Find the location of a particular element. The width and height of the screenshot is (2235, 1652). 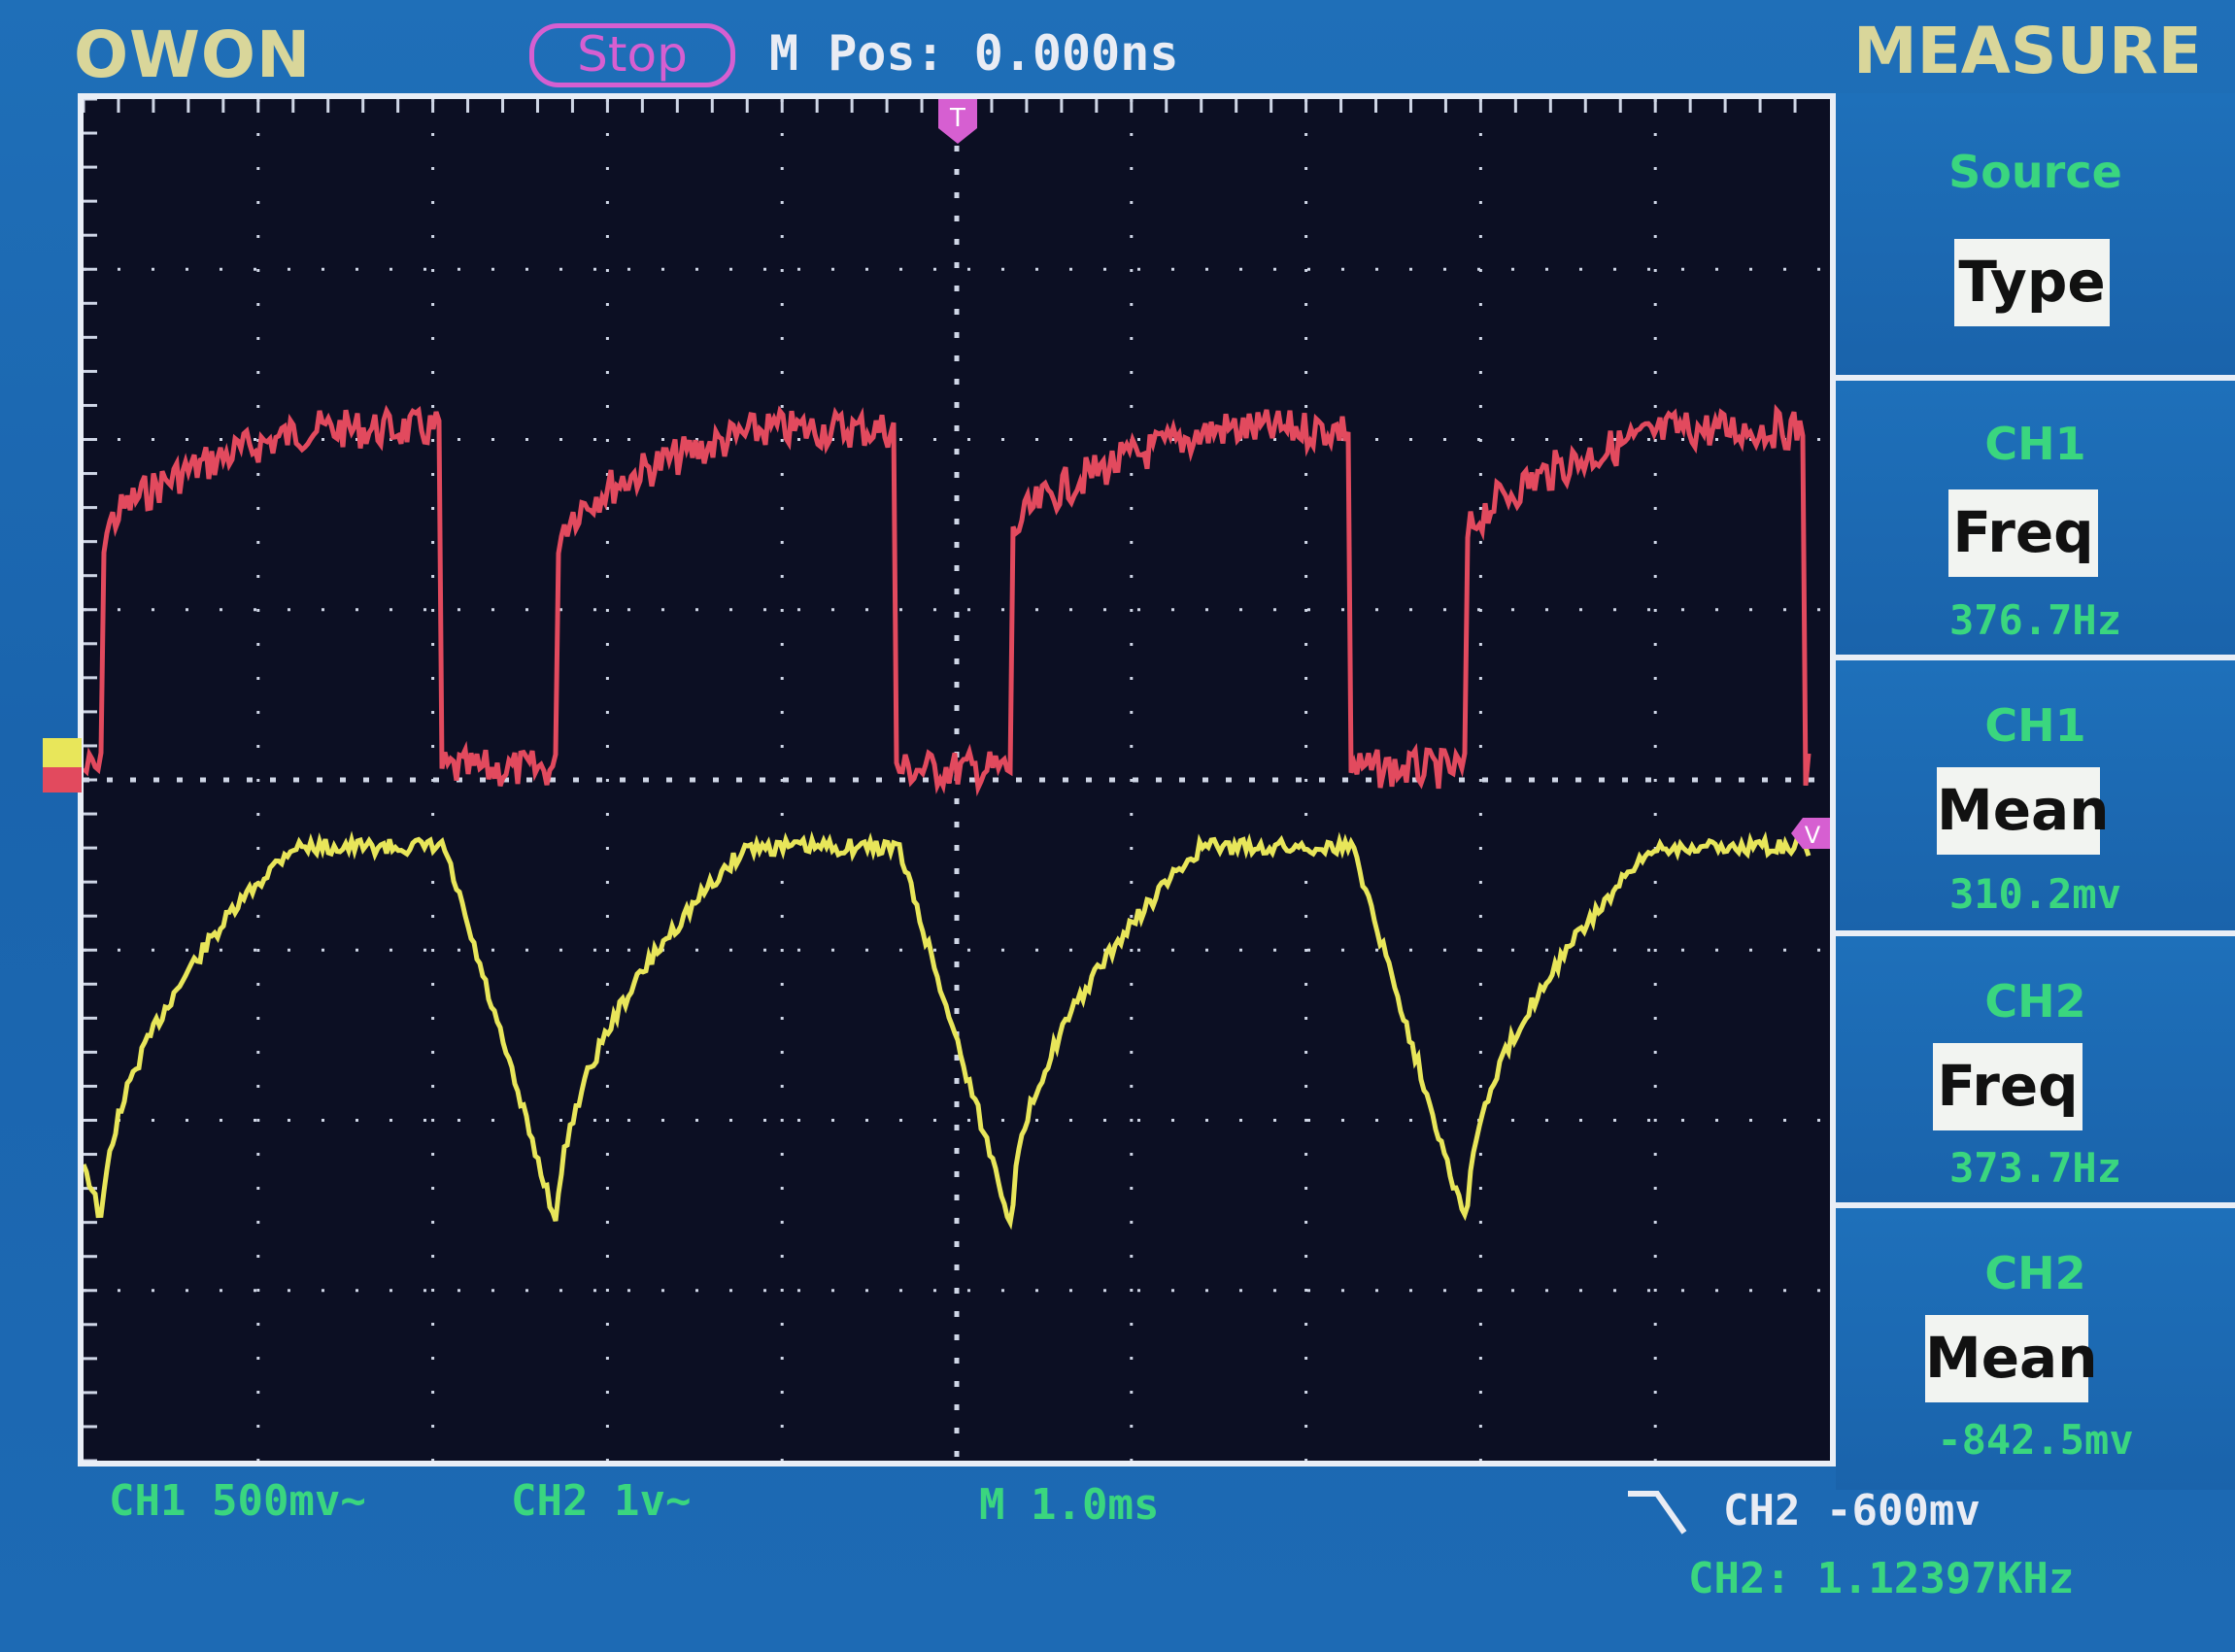

menu-item-source-type: Source Type is located at coordinates (2035, 237).